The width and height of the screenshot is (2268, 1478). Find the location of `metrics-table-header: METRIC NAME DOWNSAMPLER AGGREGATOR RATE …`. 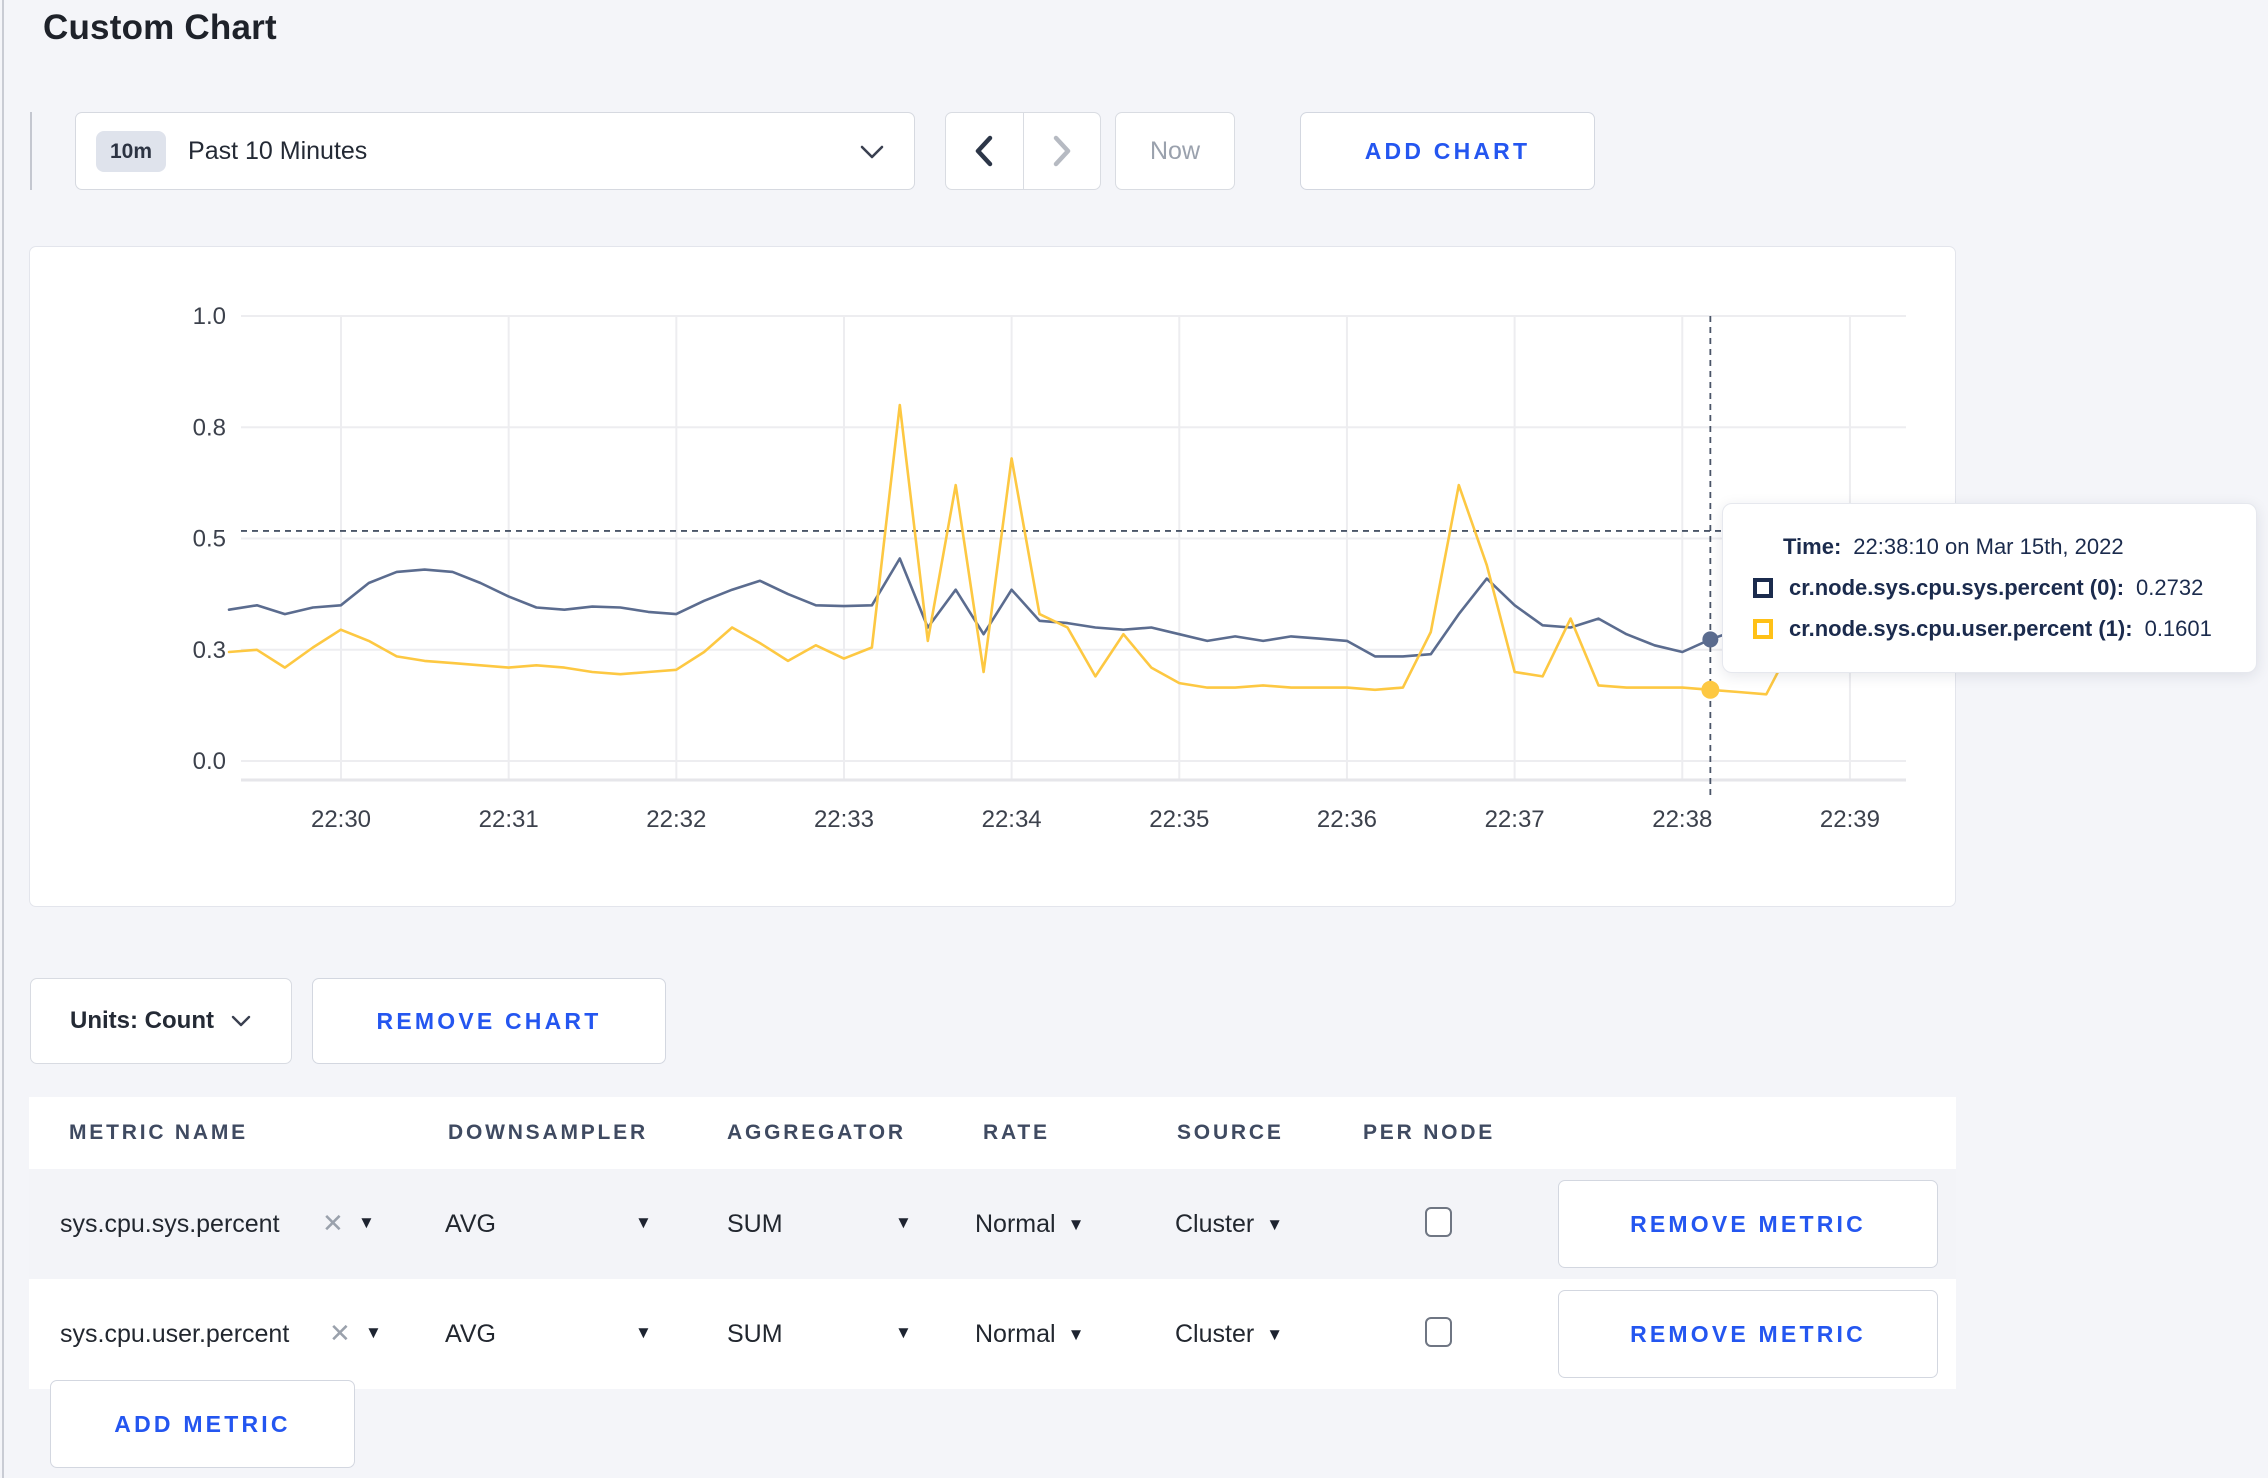

metrics-table-header: METRIC NAME DOWNSAMPLER AGGREGATOR RATE … is located at coordinates (992, 1133).